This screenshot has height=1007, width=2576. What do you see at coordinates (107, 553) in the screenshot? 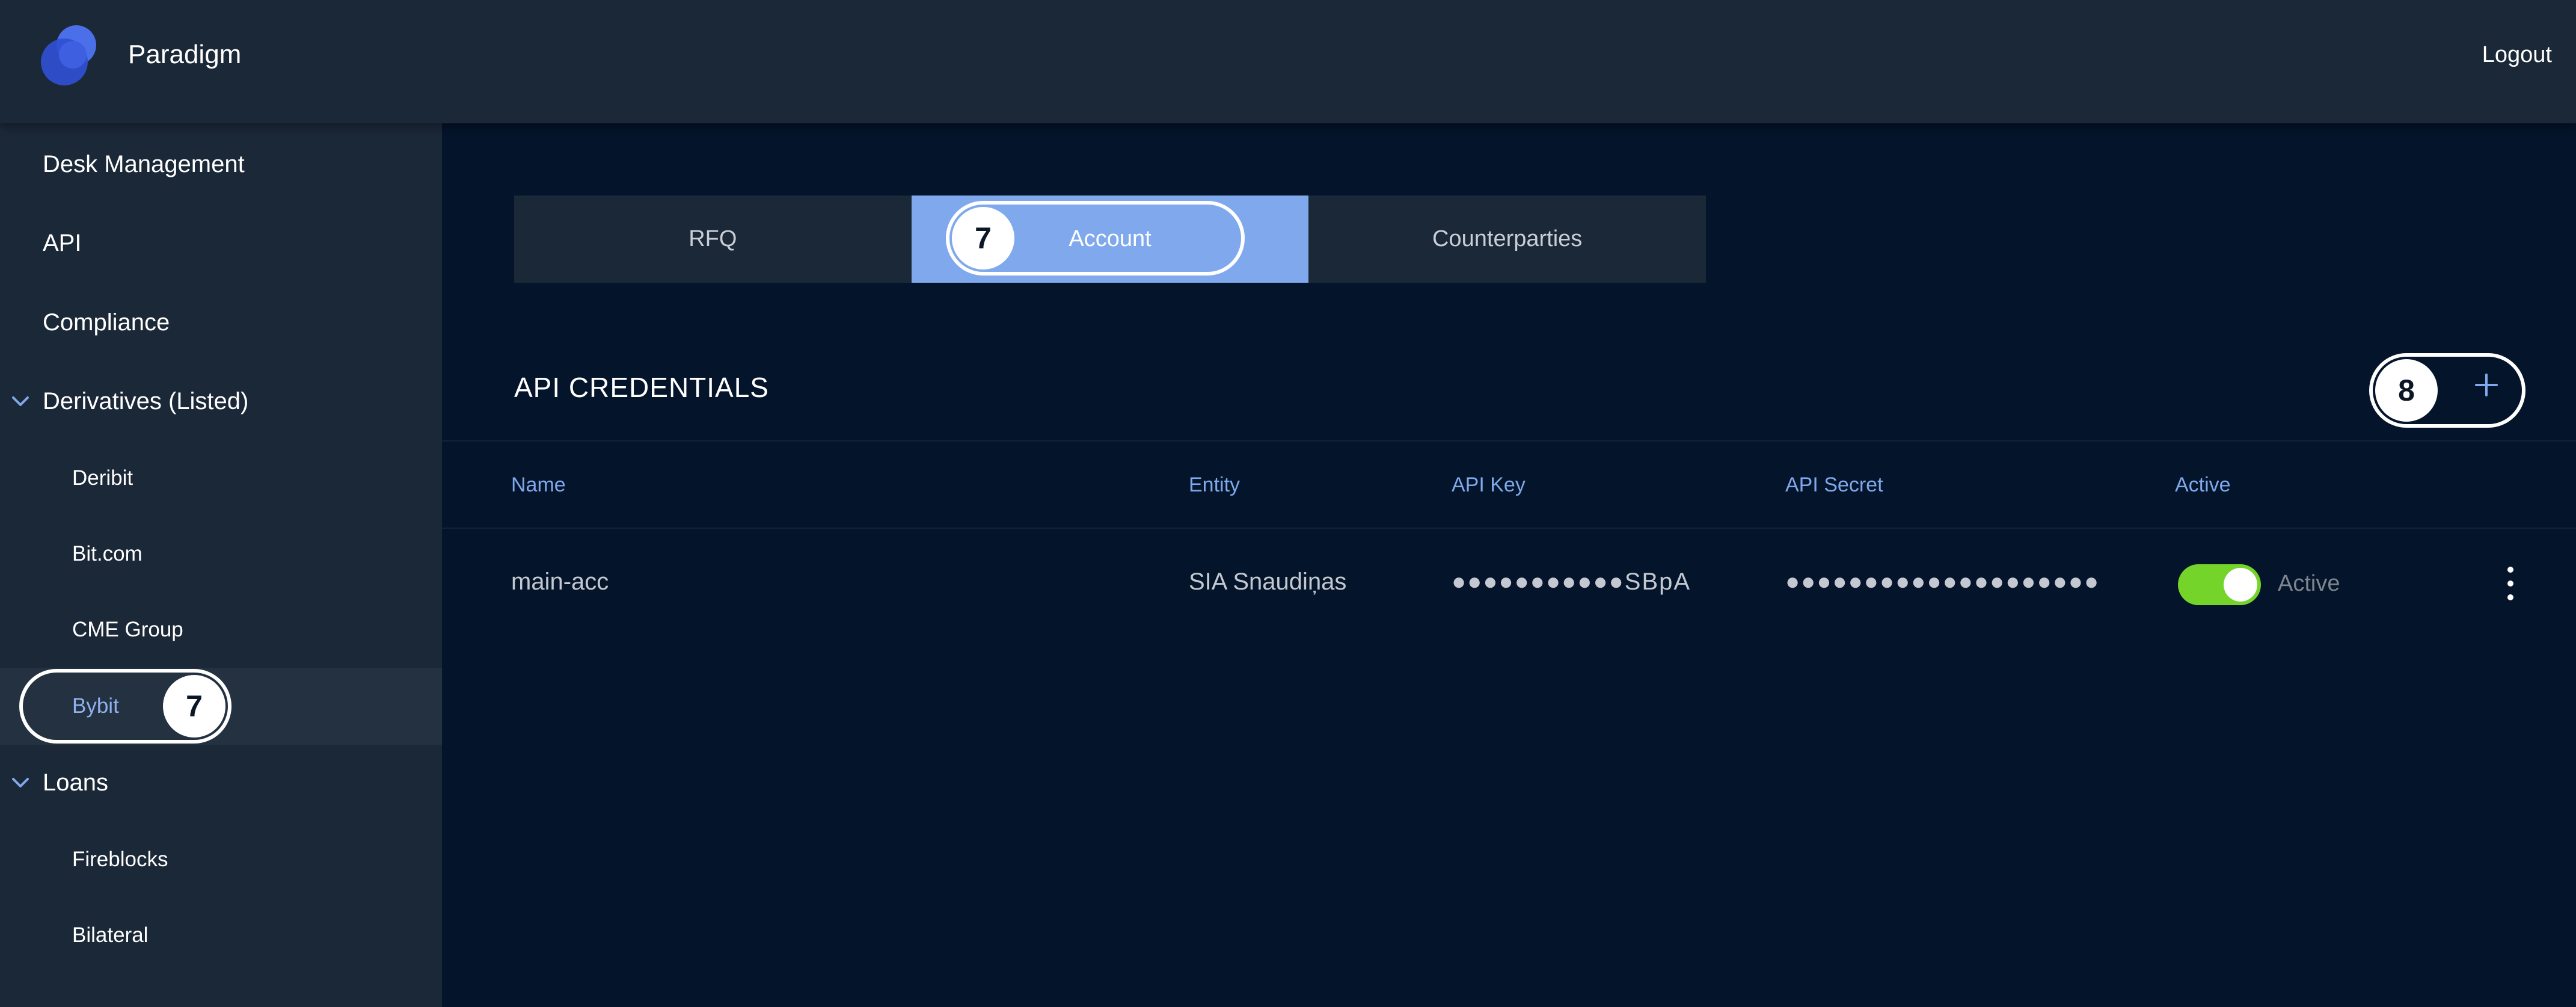
I see `sidebar-item-label: Bit.com` at bounding box center [107, 553].